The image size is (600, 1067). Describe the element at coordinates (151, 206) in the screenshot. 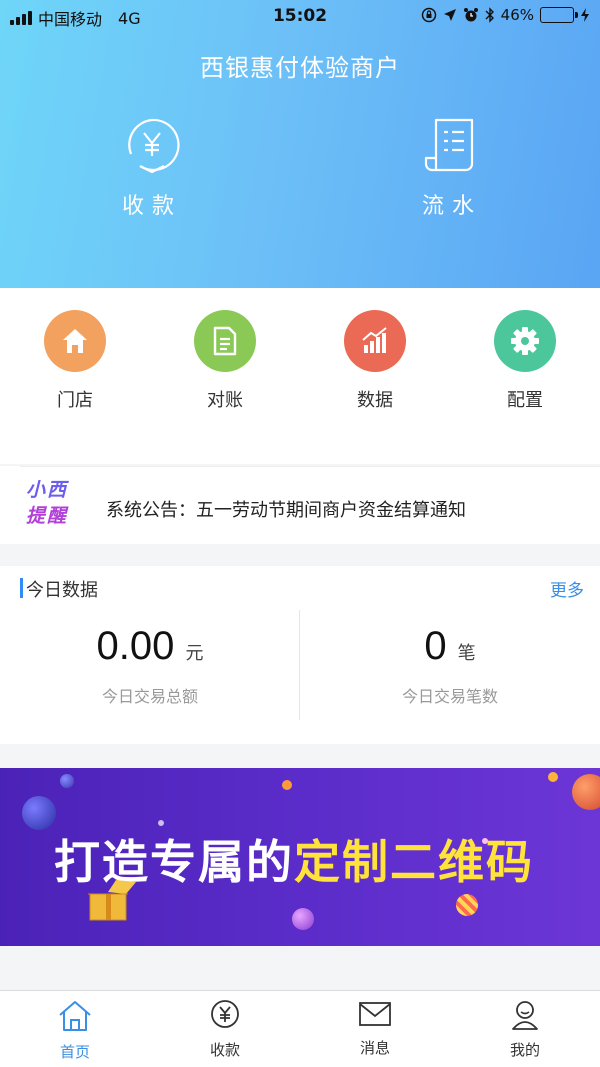

I see `collect-label: 收款` at that location.